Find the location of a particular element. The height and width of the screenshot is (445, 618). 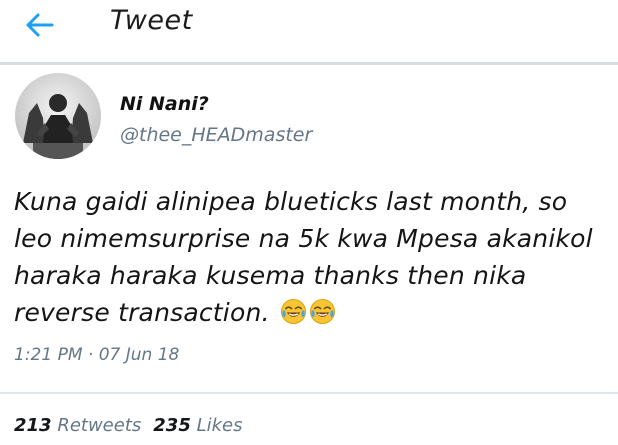

tweet-text-line: haraka haraka kusema thanks then nika is located at coordinates (270, 275).